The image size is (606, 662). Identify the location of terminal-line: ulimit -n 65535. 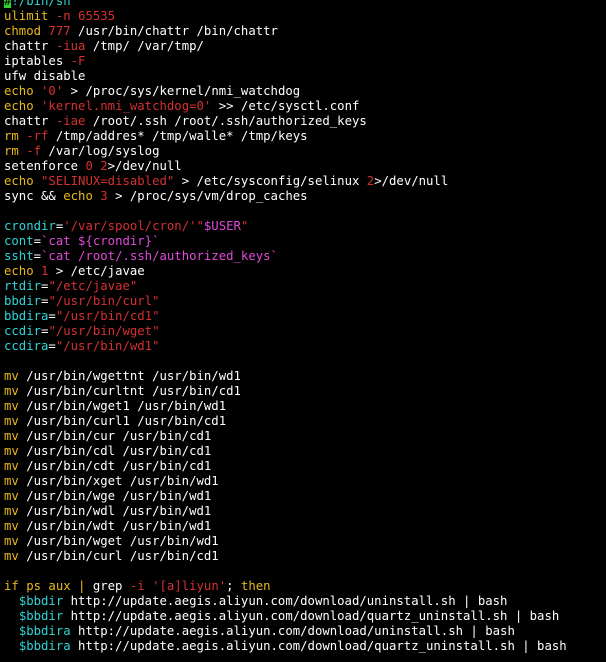
(305, 16).